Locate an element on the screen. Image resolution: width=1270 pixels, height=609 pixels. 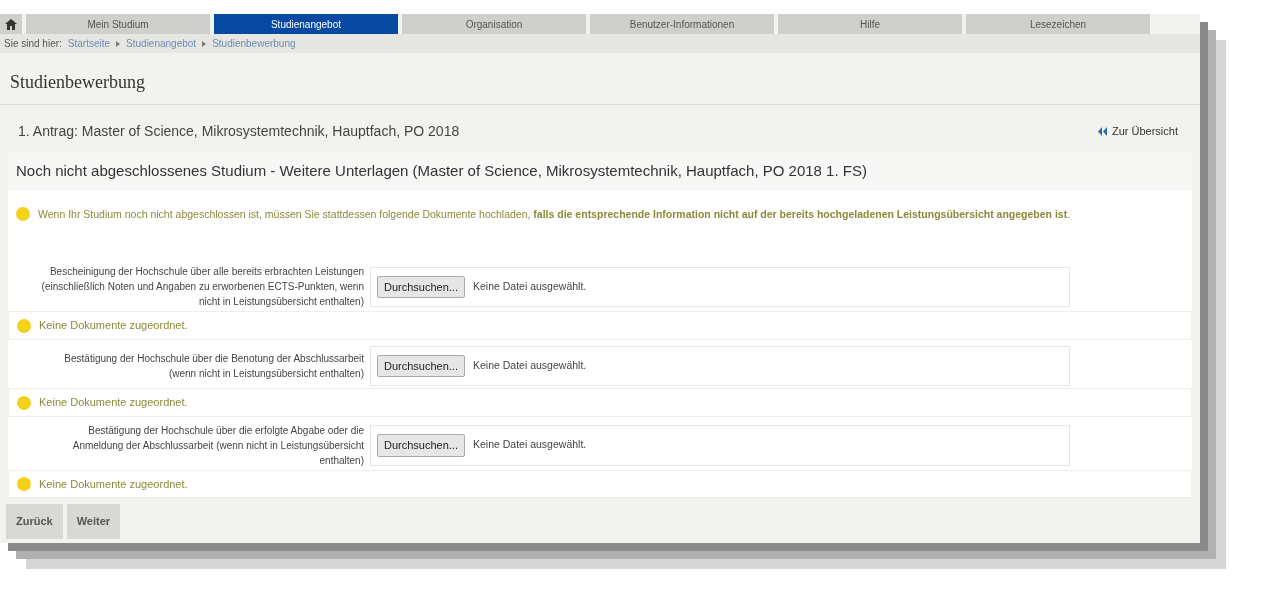
nav-tab: Organisation is located at coordinates (494, 24).